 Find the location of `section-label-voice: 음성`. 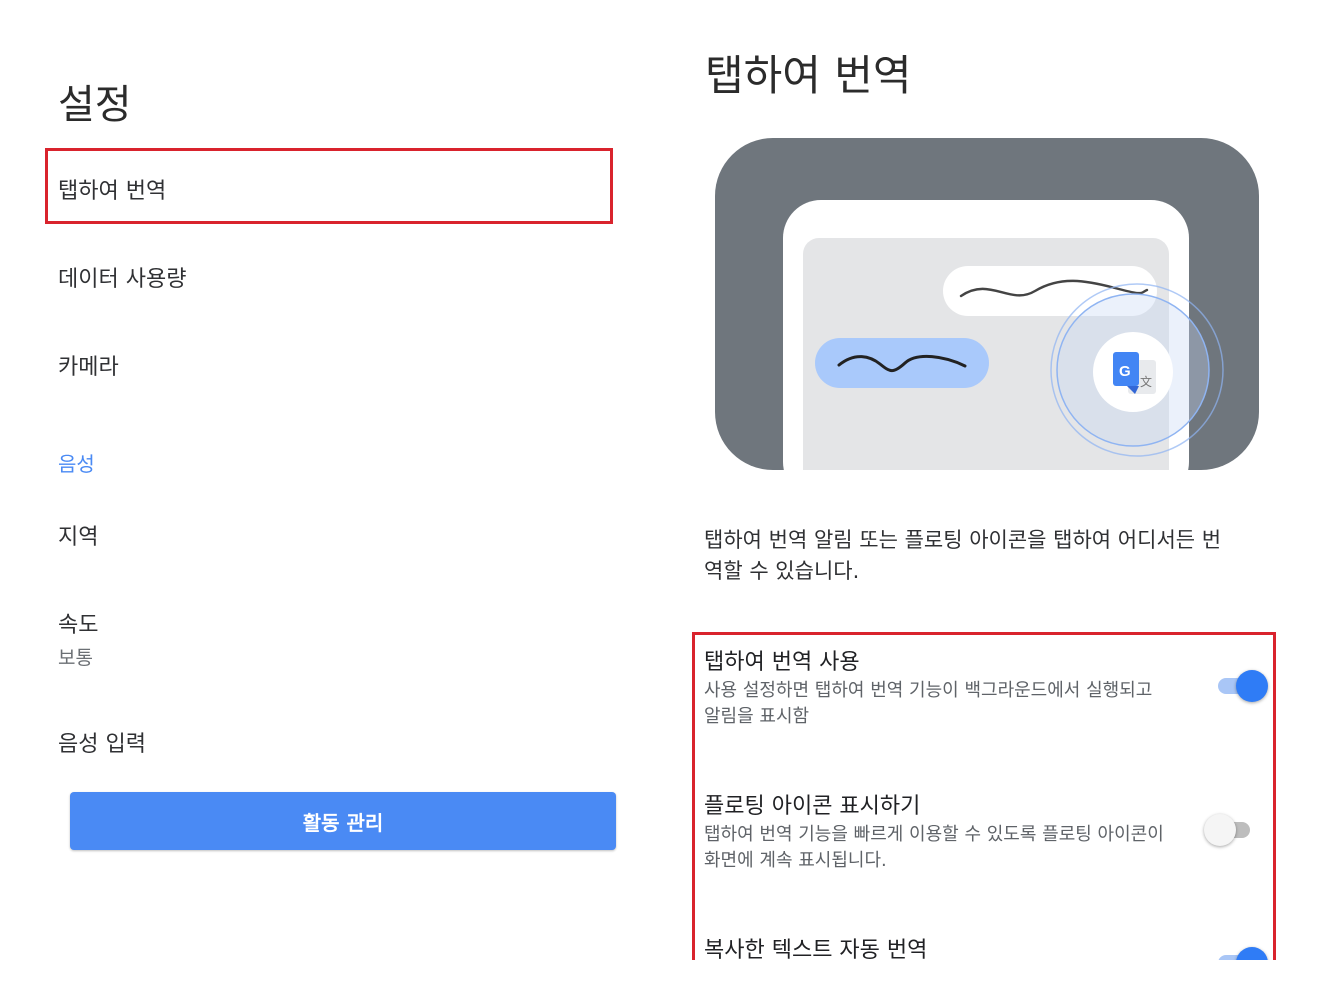

section-label-voice: 음성 is located at coordinates (76, 464).